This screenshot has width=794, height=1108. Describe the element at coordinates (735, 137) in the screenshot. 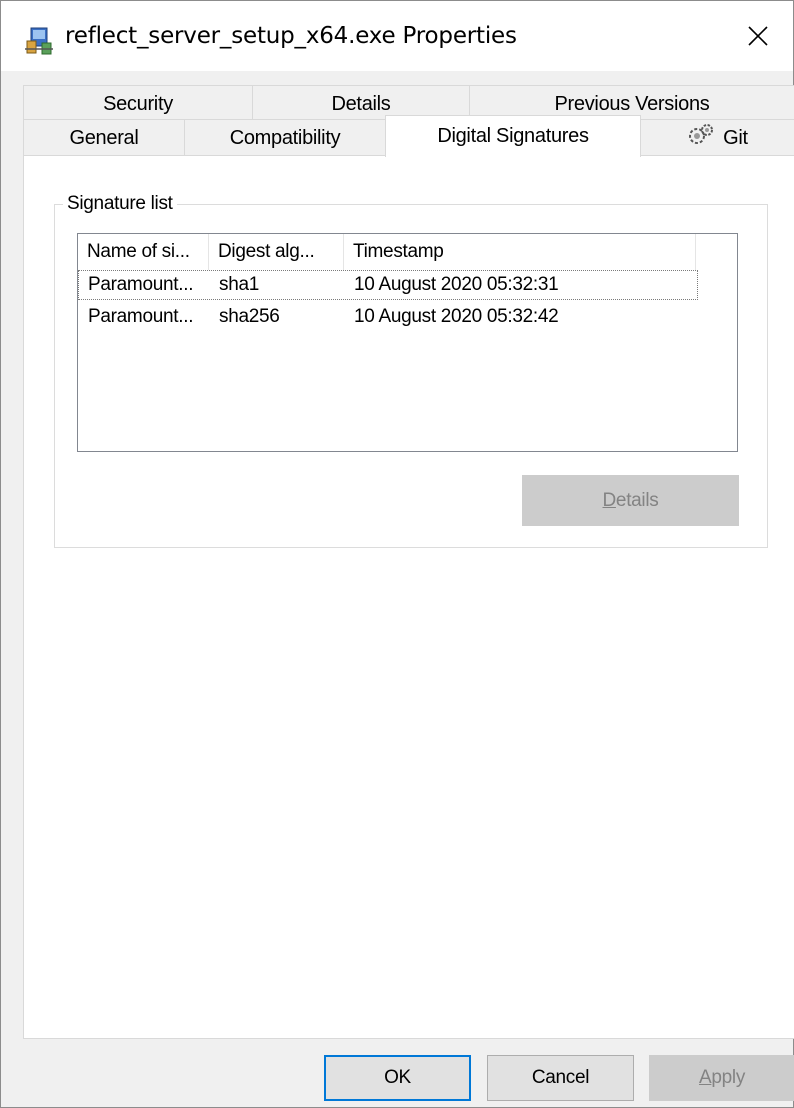

I see `tab-label: Git` at that location.